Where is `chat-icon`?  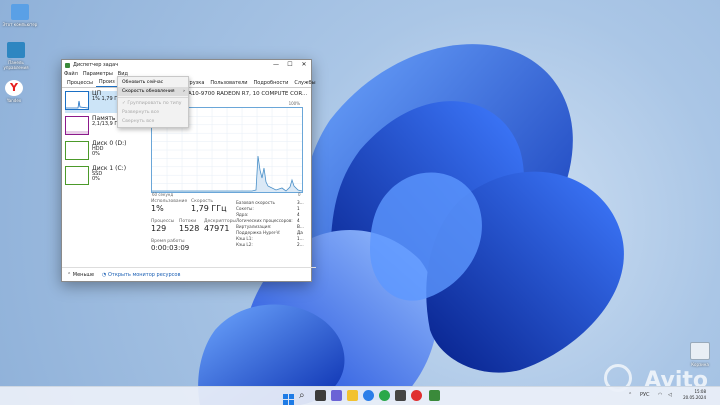 chat-icon is located at coordinates (336, 395).